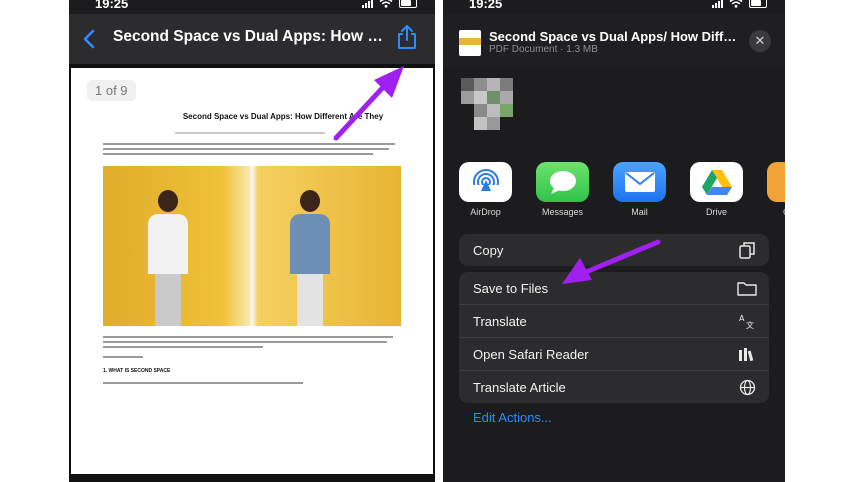 The image size is (856, 482). I want to click on messages-icon, so click(562, 182).